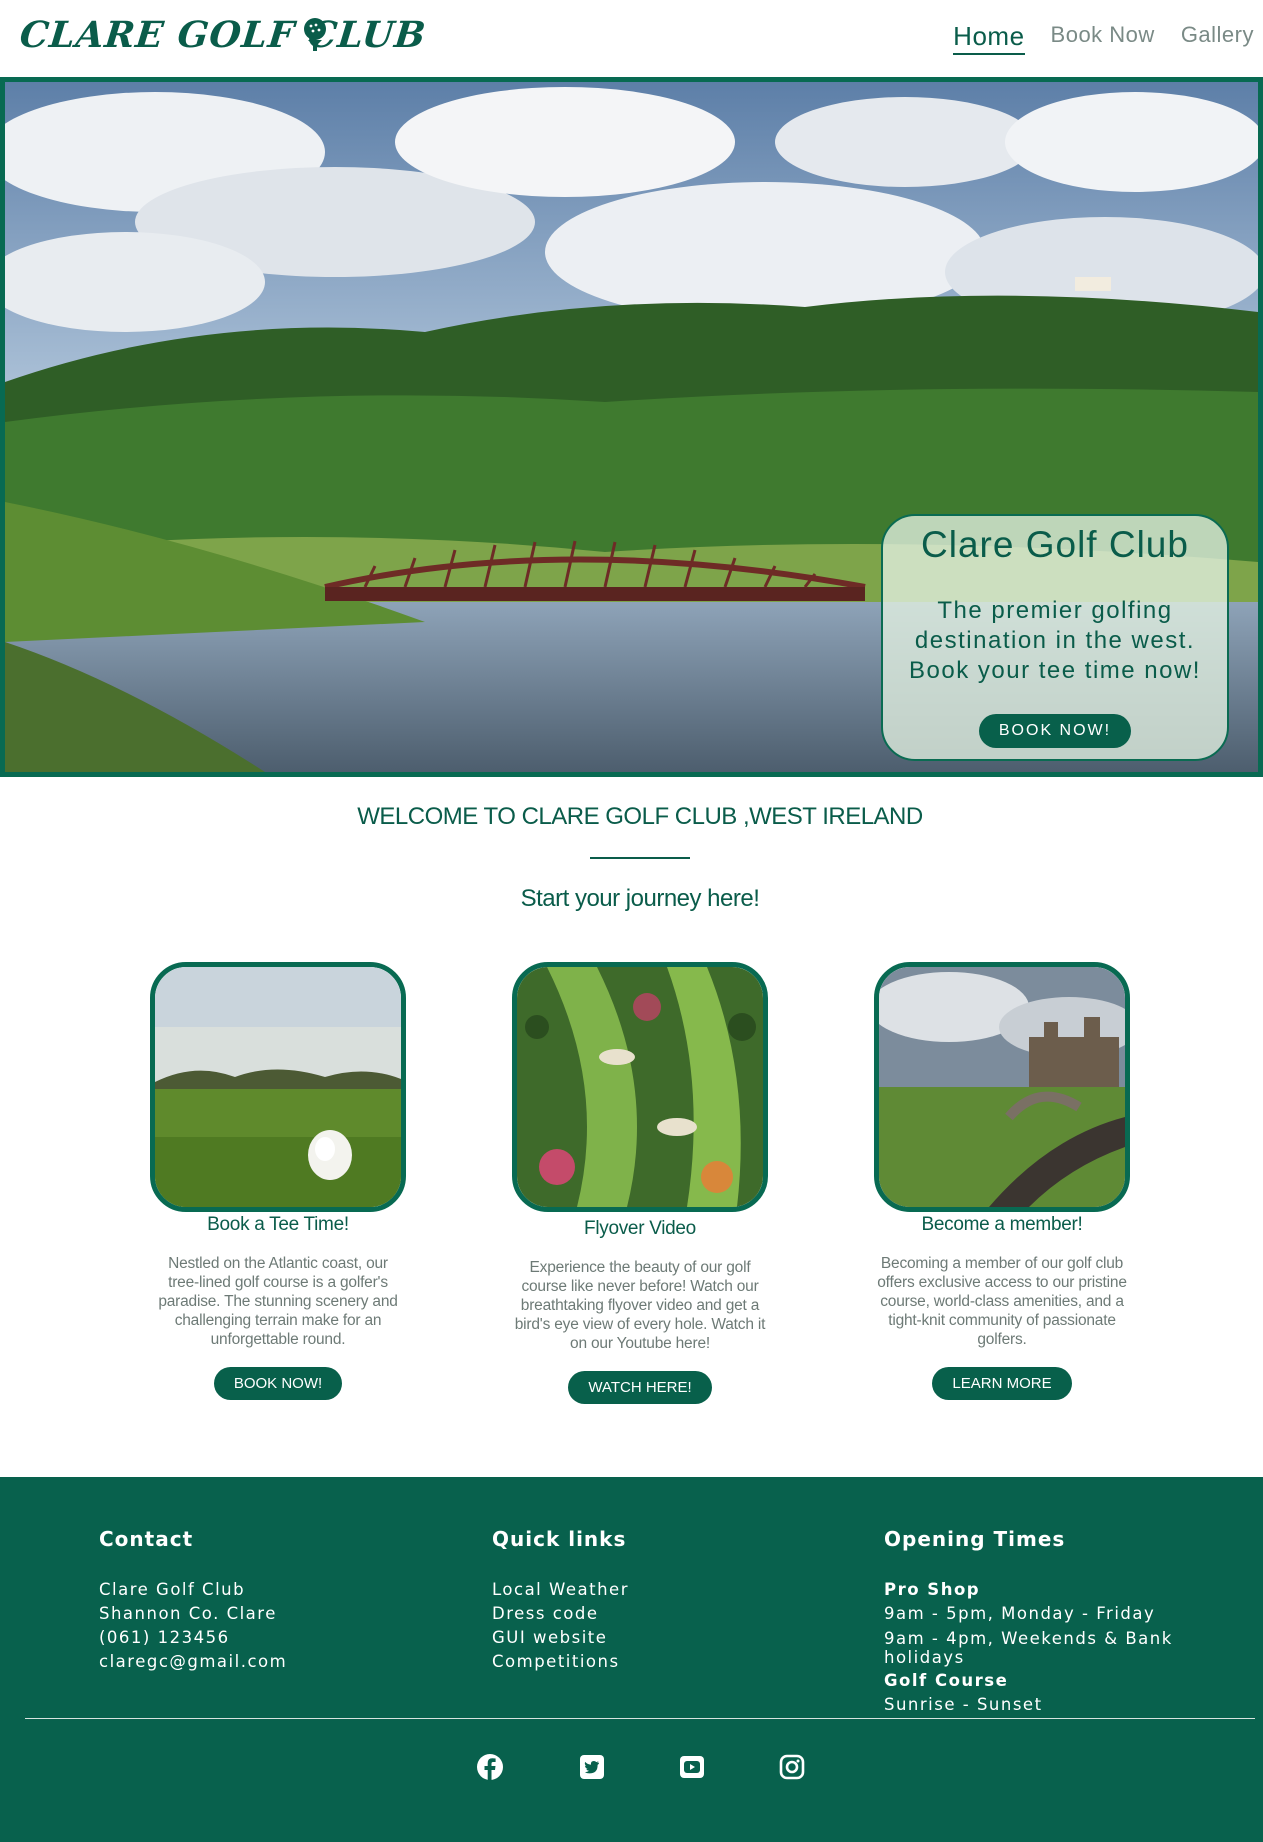 The height and width of the screenshot is (1842, 1263). What do you see at coordinates (640, 1718) in the screenshot?
I see `footer-divider` at bounding box center [640, 1718].